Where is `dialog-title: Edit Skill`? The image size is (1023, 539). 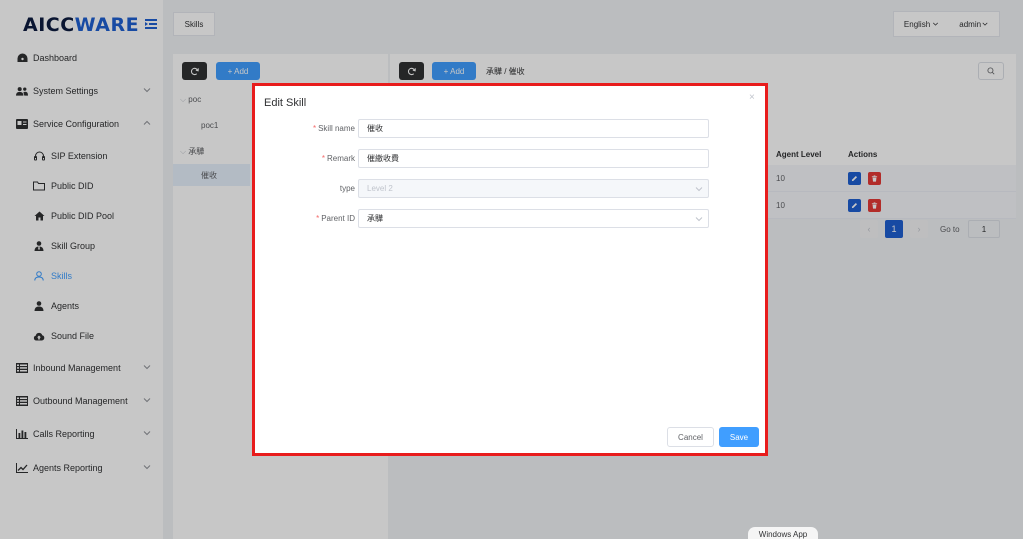
dialog-title: Edit Skill is located at coordinates (285, 103).